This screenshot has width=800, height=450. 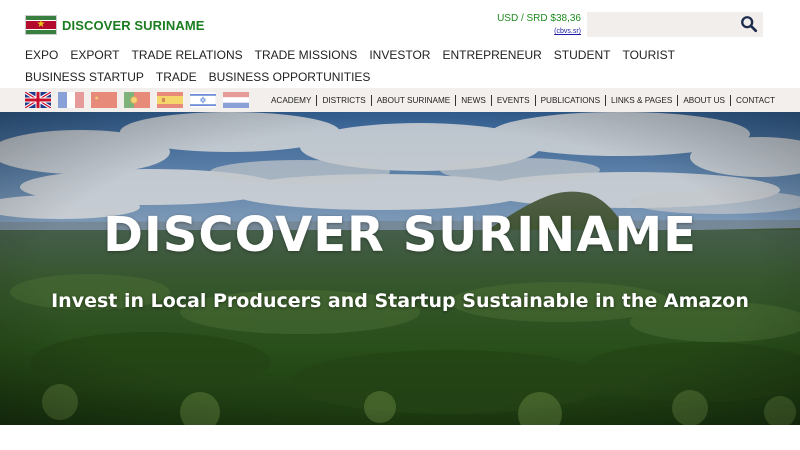 I want to click on french-flag-icon, so click(x=71, y=100).